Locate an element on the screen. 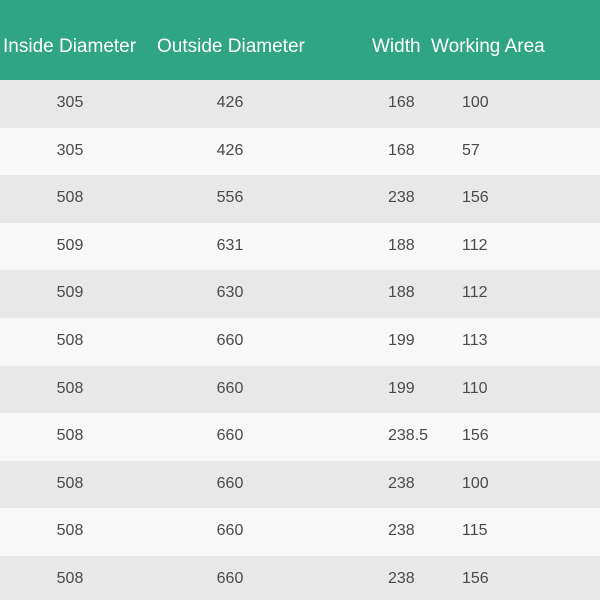  table-row: 509 630 188 112 is located at coordinates (300, 294).